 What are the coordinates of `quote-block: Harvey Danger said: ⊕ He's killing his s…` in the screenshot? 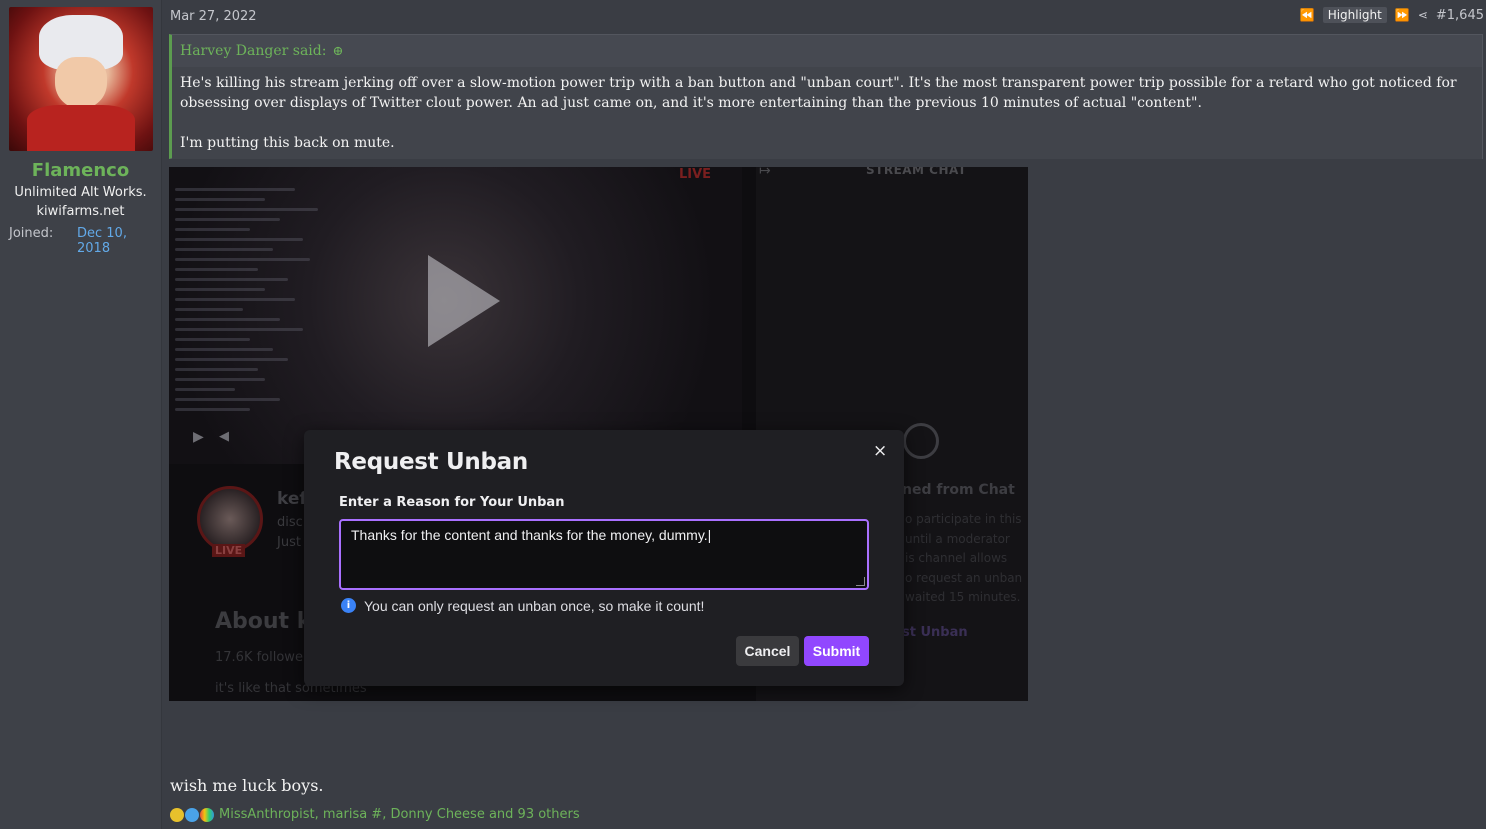 It's located at (826, 96).